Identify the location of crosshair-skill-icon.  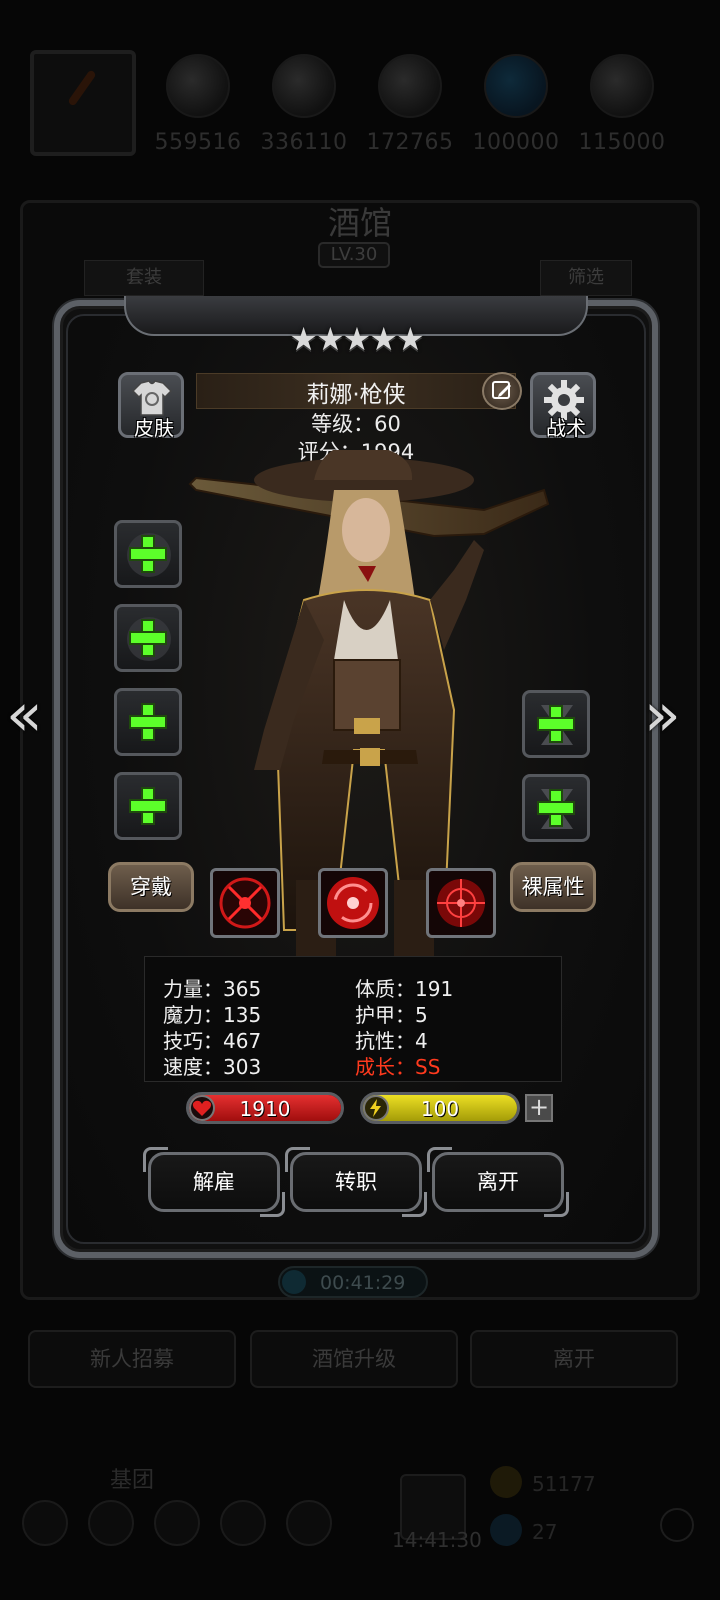
(245, 903).